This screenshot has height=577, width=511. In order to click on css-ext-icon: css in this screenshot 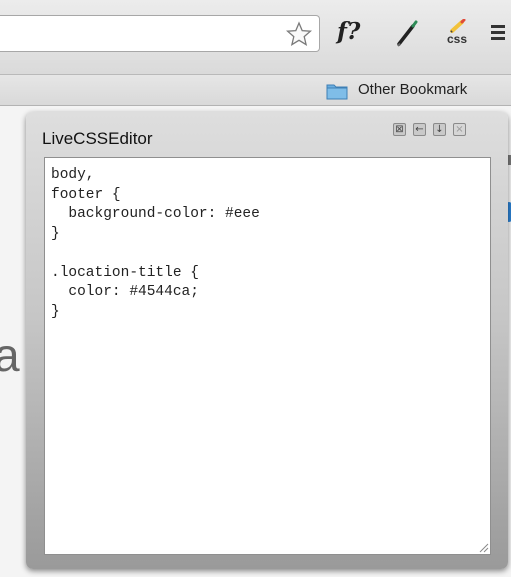, I will do `click(457, 34)`.